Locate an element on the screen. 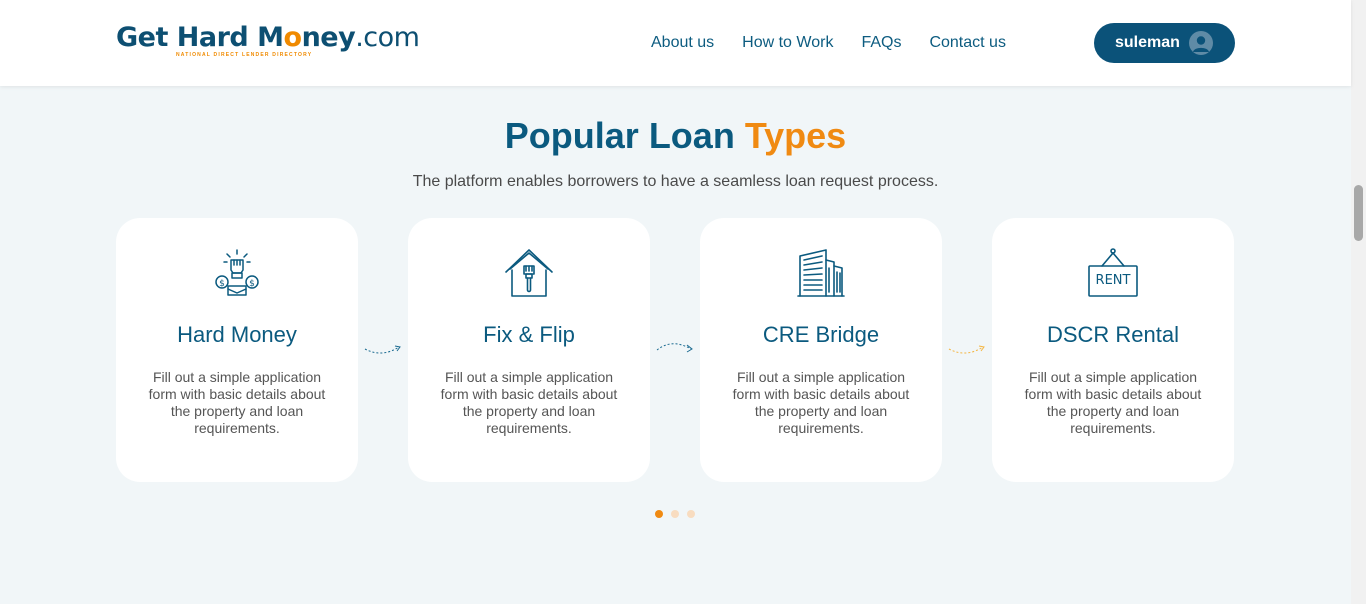 The image size is (1366, 604). nav-contact-us: Contact us is located at coordinates (967, 43).